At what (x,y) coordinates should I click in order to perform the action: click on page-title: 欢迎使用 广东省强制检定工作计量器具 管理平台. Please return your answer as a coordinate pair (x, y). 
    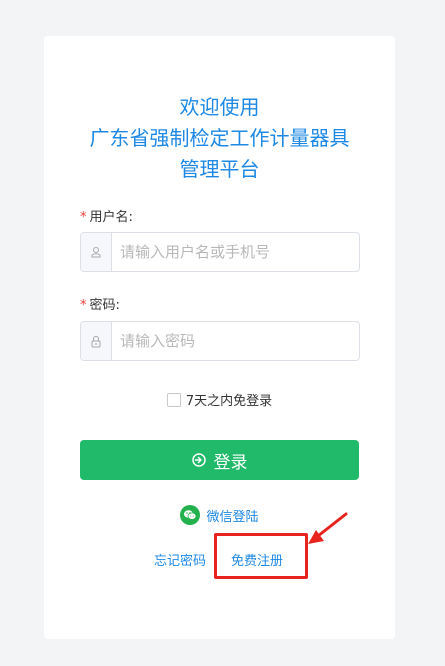
    Looking at the image, I should click on (219, 138).